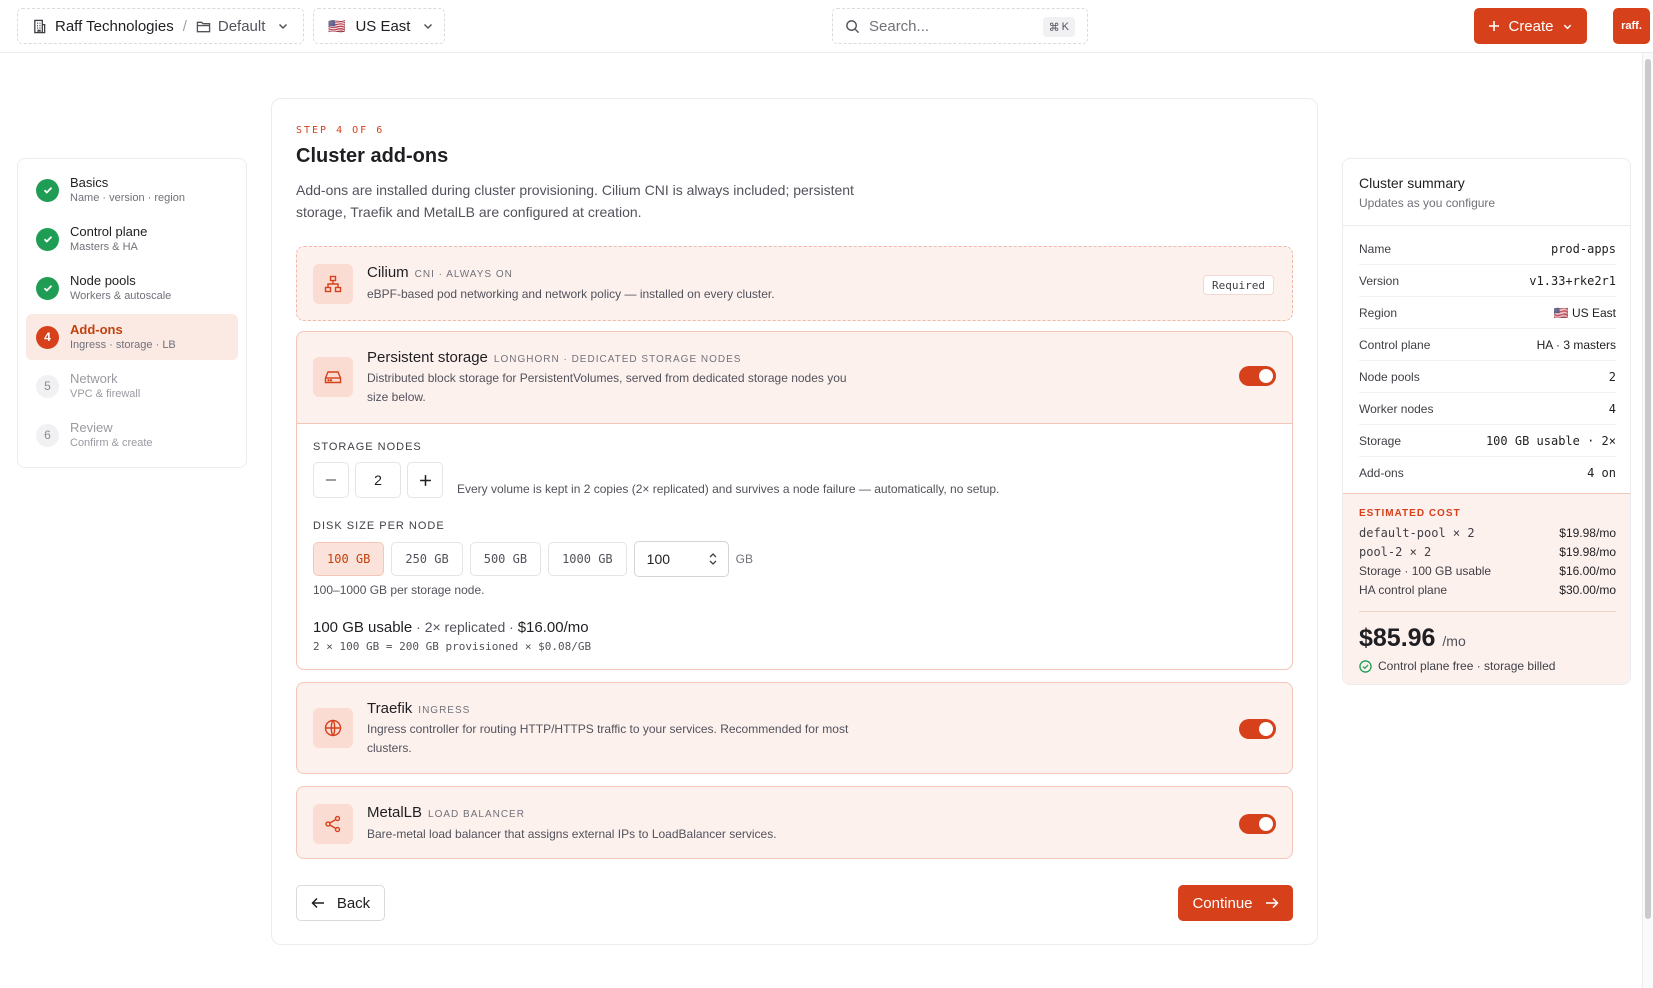 The width and height of the screenshot is (1653, 988). Describe the element at coordinates (353, 903) in the screenshot. I see `back-label: Back` at that location.